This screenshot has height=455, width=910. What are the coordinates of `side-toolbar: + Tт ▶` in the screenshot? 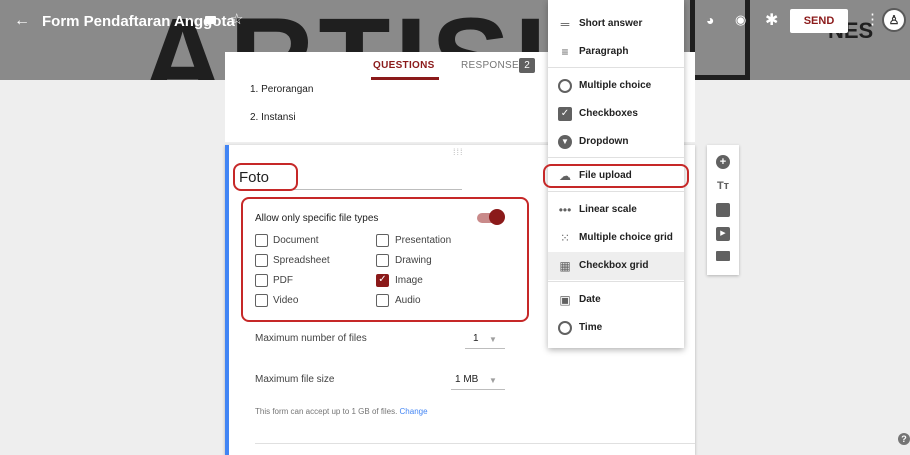 It's located at (723, 210).